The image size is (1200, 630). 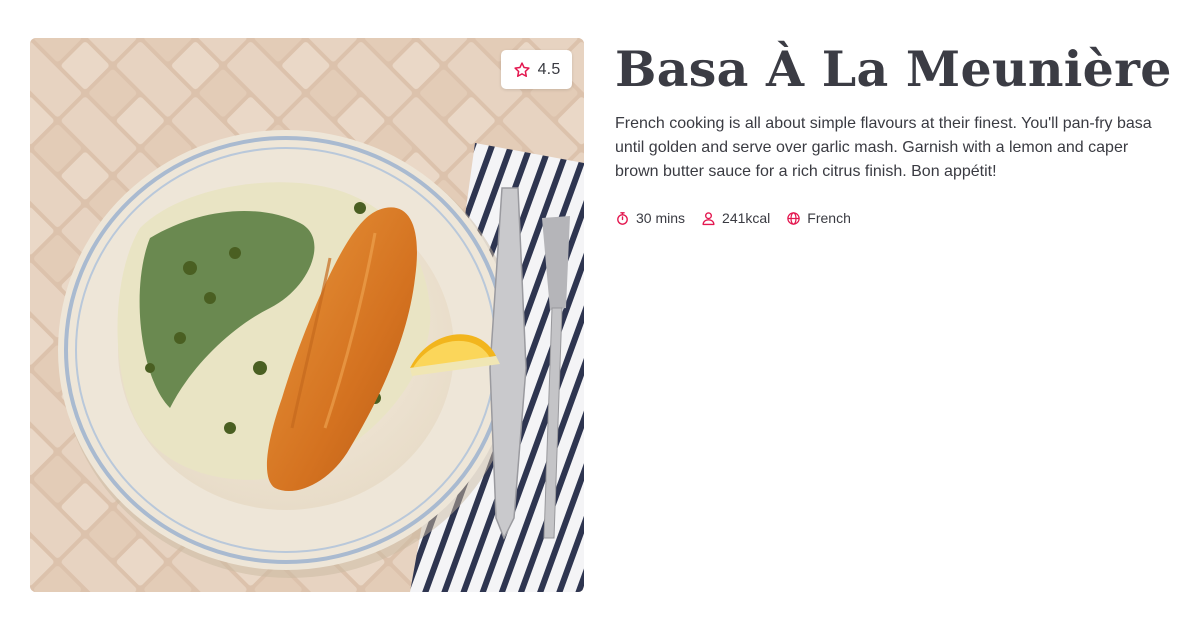 What do you see at coordinates (549, 69) in the screenshot?
I see `rating-value: 4.5` at bounding box center [549, 69].